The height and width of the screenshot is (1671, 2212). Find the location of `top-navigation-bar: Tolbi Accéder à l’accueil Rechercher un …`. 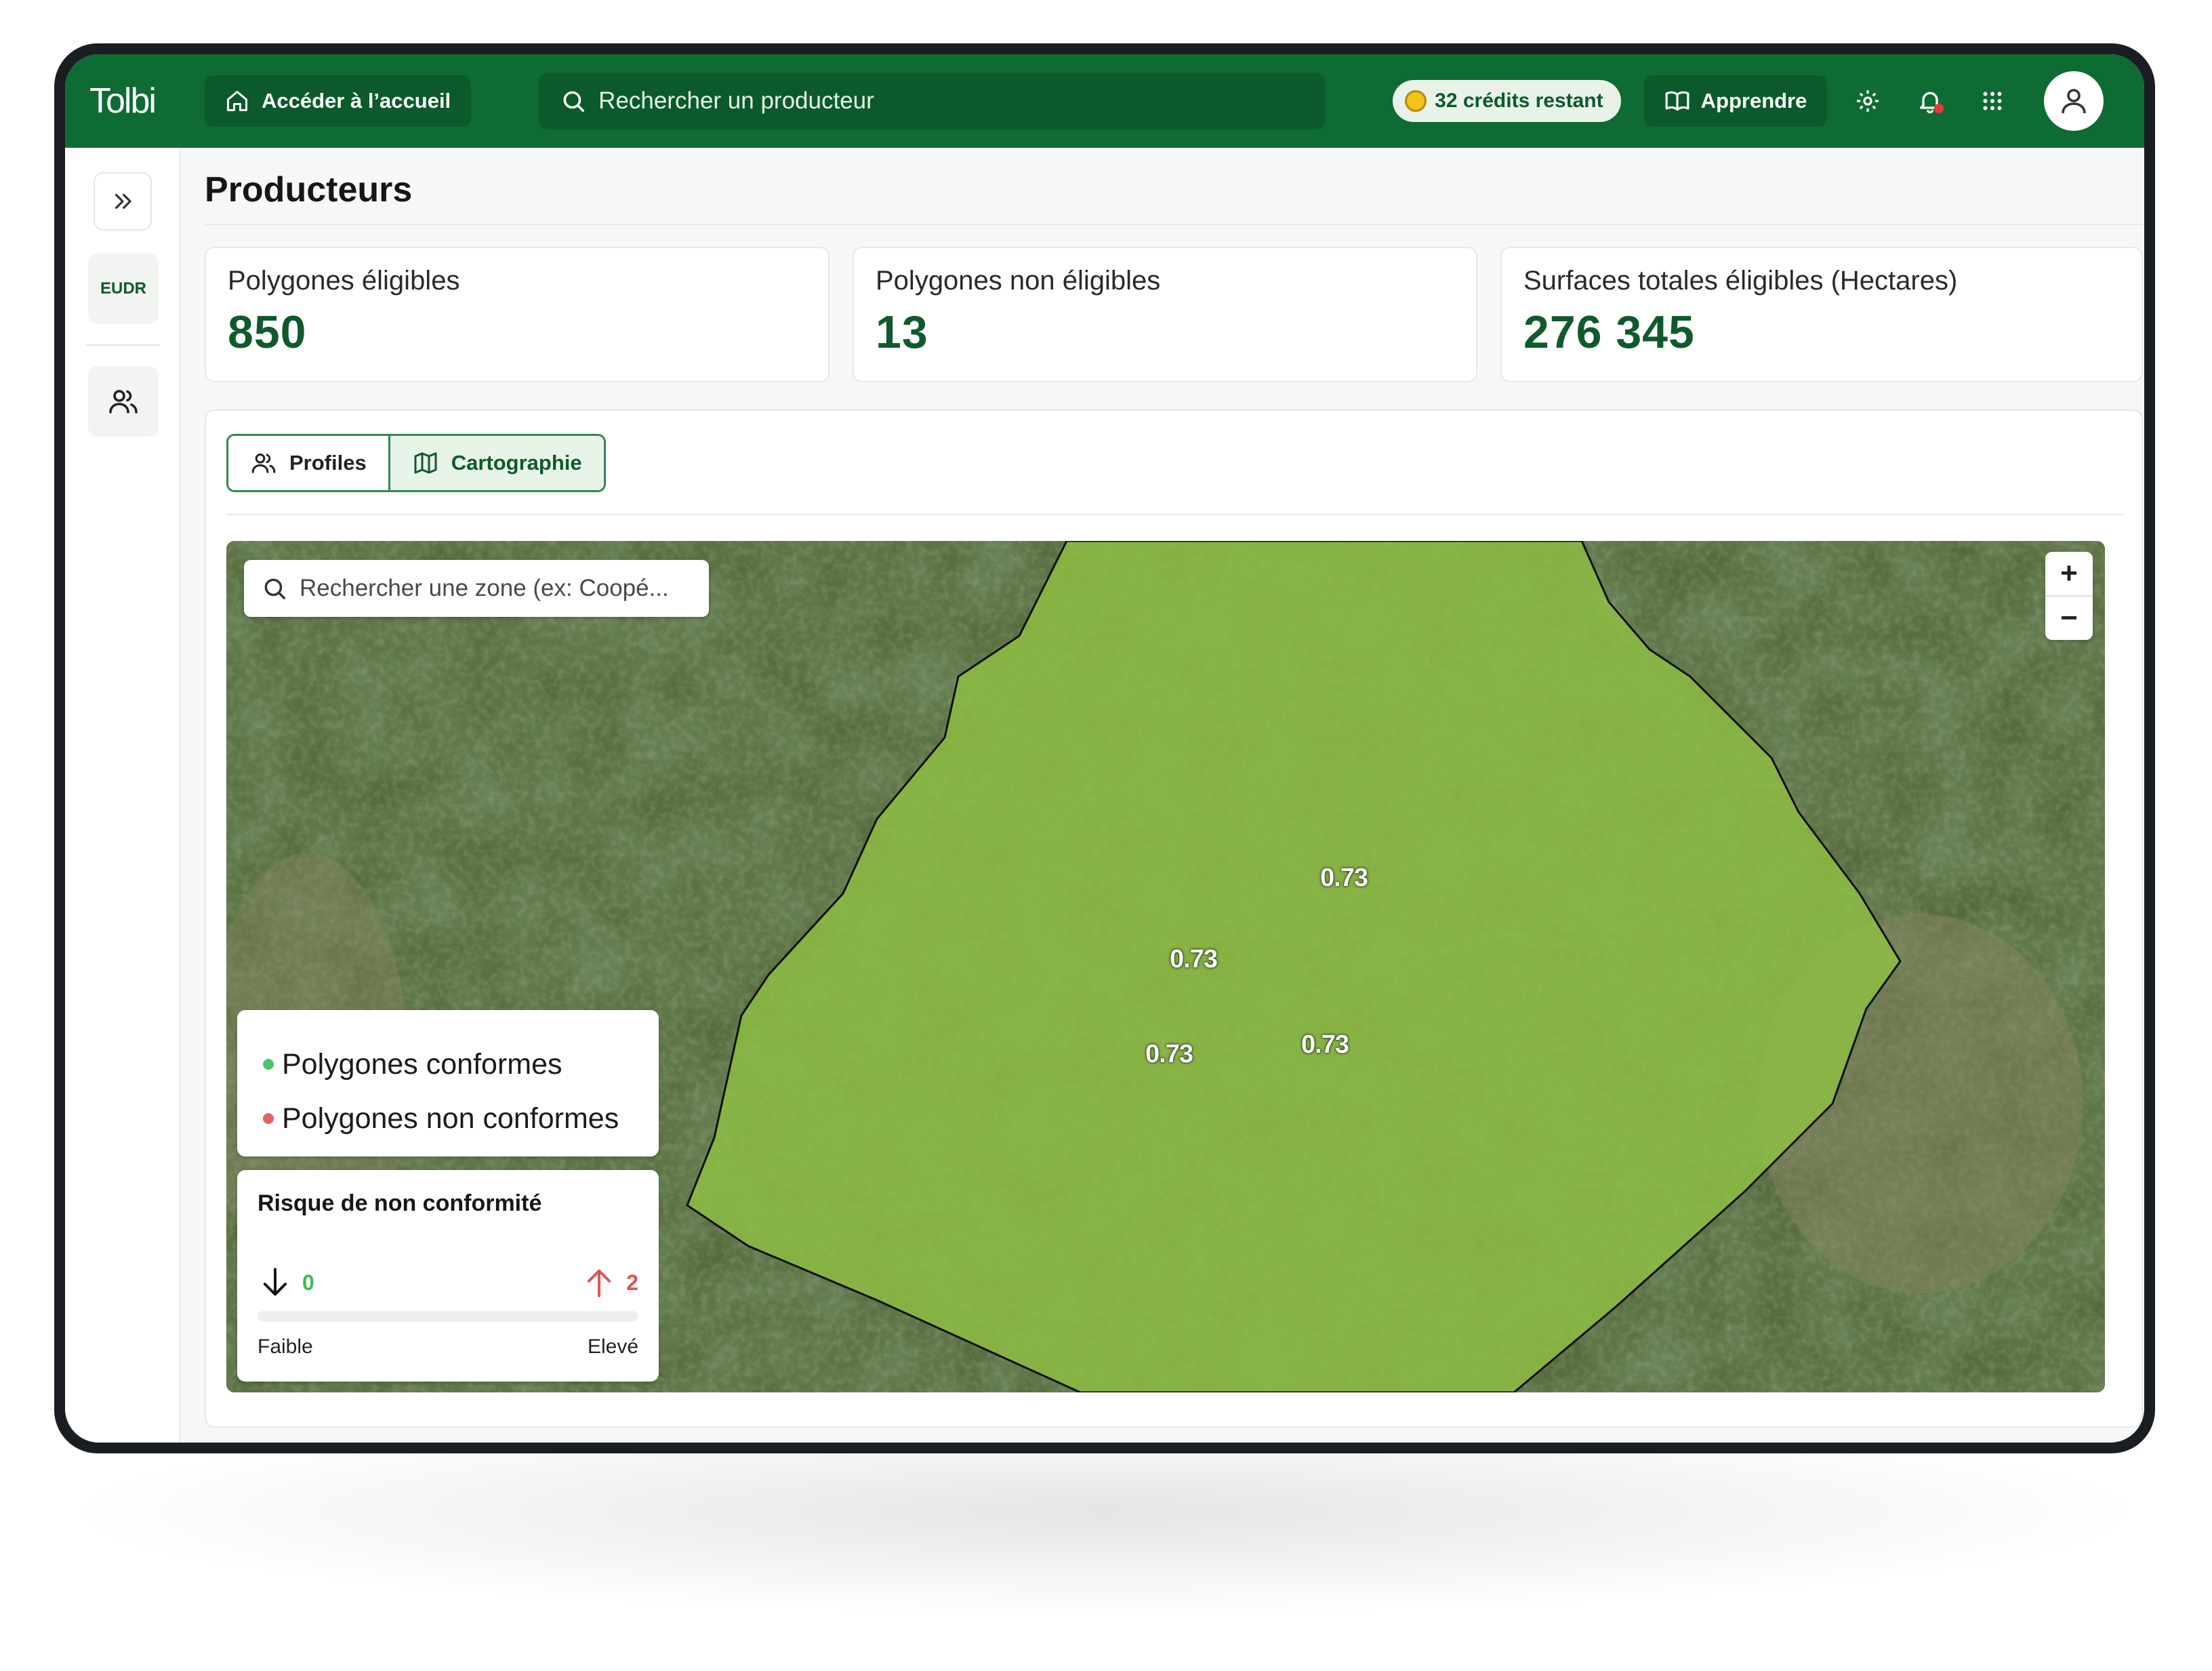

top-navigation-bar: Tolbi Accéder à l’accueil Rechercher un … is located at coordinates (1104, 101).